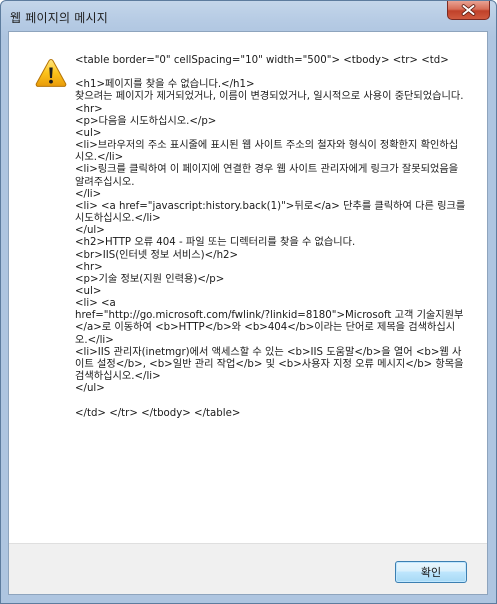 This screenshot has width=497, height=604. Describe the element at coordinates (59, 18) in the screenshot. I see `window-title: 웹 페이지의 메시지` at that location.